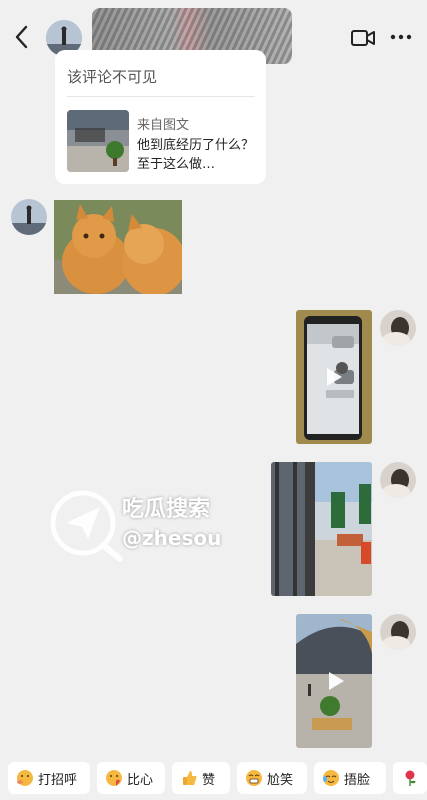 This screenshot has height=800, width=427. I want to click on quick-reply-label: 打招呼, so click(58, 780).